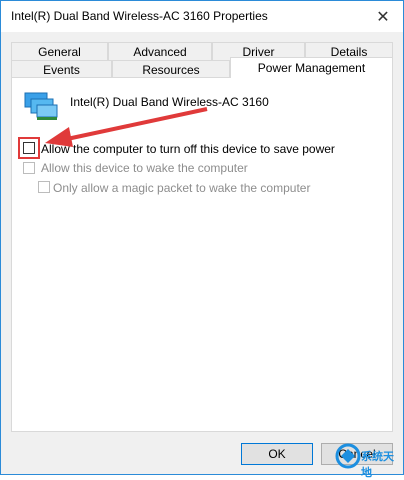  What do you see at coordinates (144, 168) in the screenshot?
I see `wake-computer-label: Allow this device to wake the computer` at bounding box center [144, 168].